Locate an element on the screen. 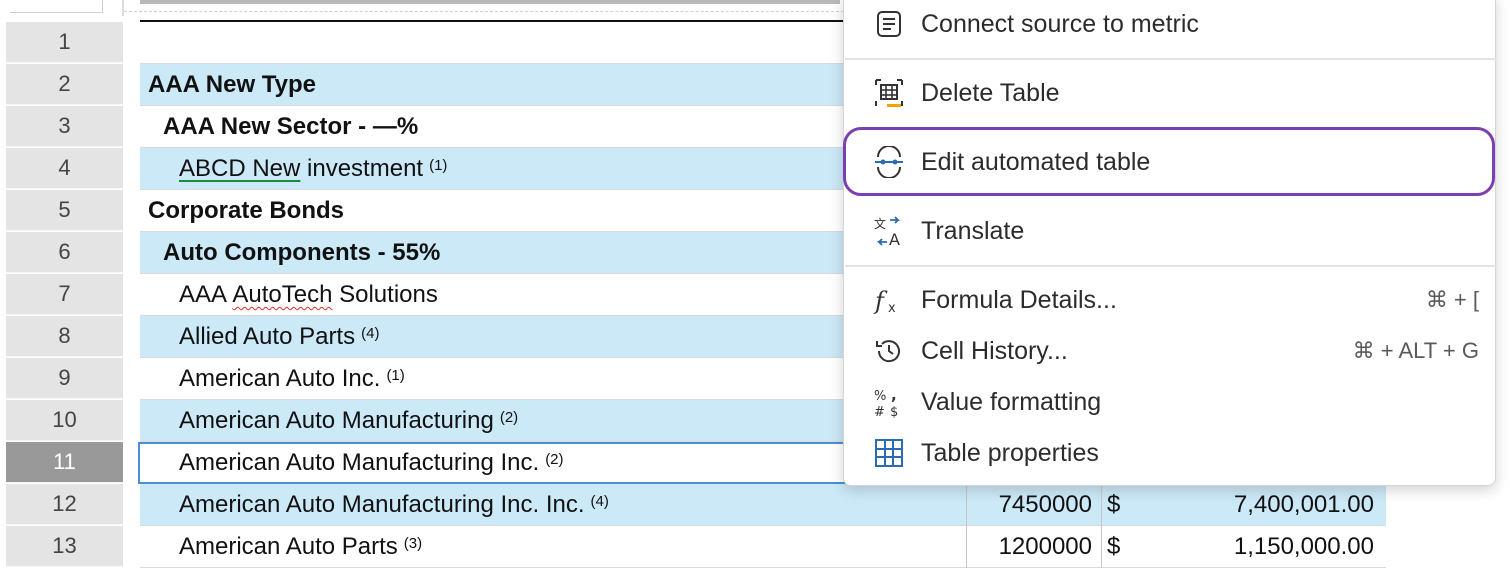  corner-cell is located at coordinates (56, 6).